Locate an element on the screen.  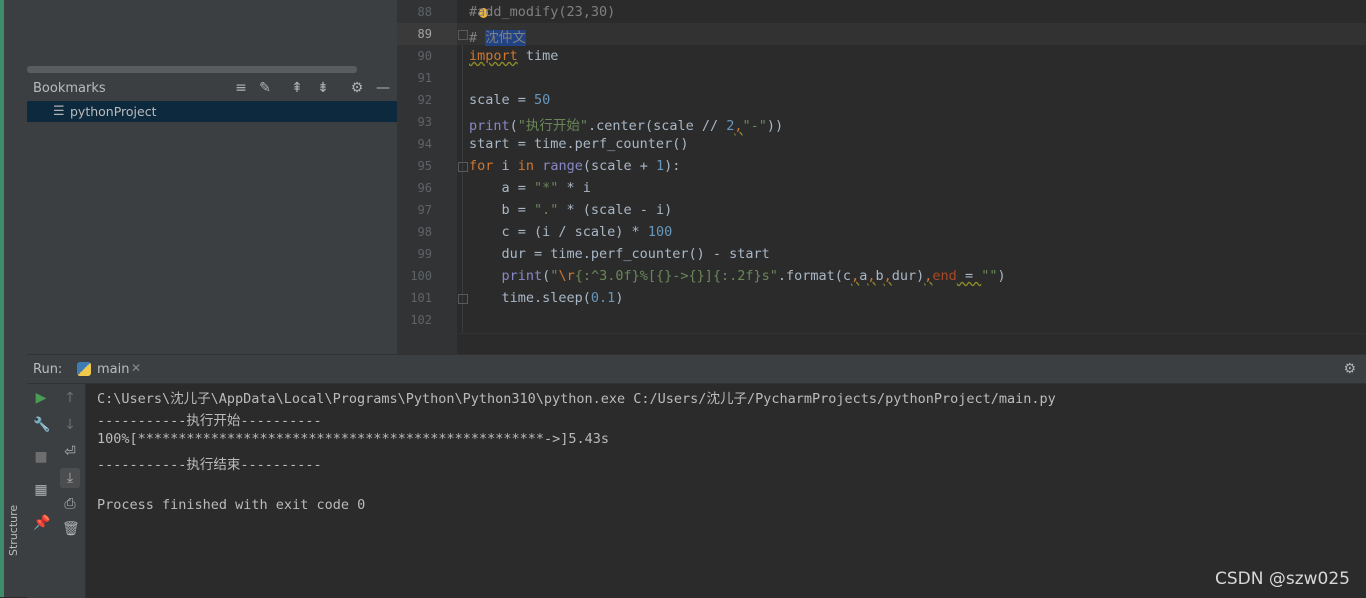
code-token: time is located at coordinates (538, 56).